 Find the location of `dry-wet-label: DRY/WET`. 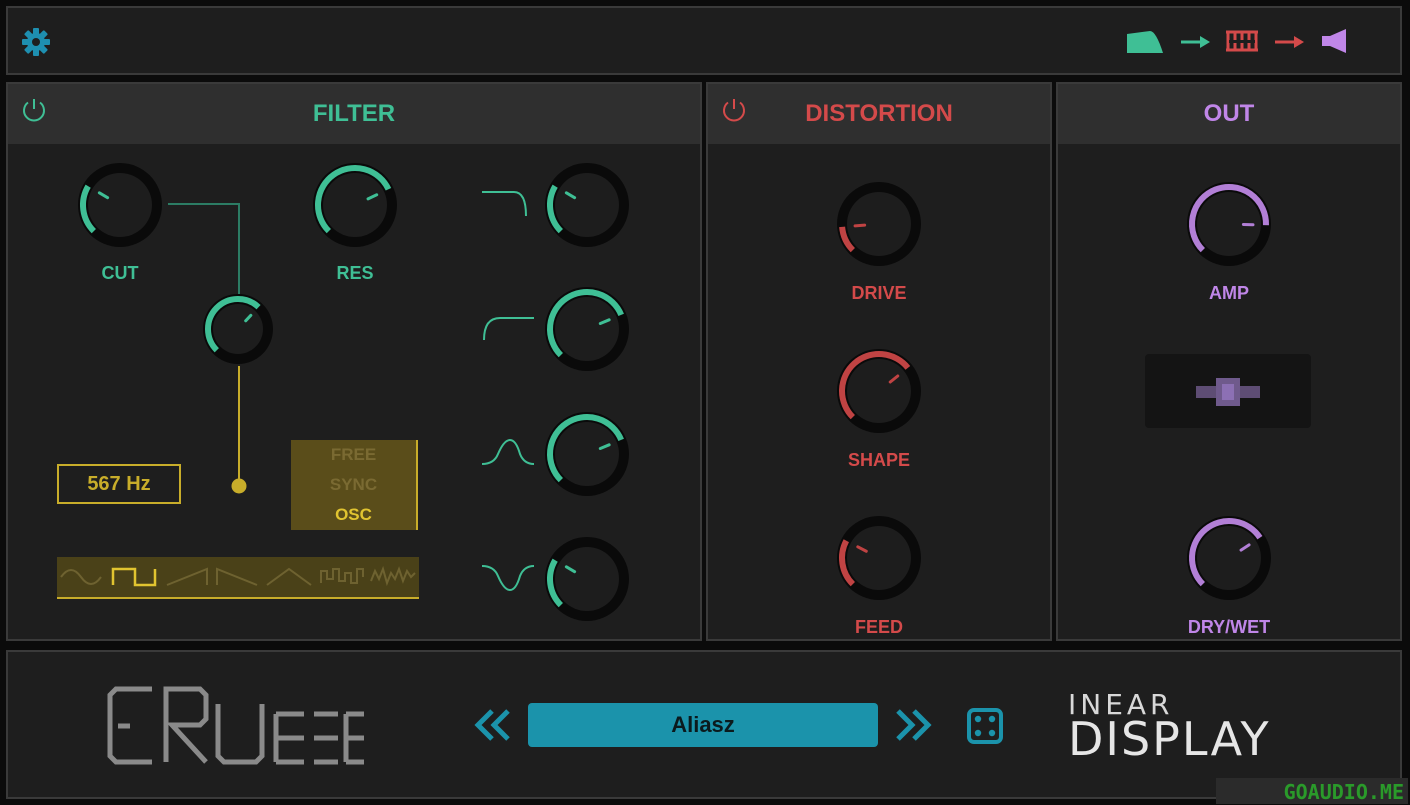

dry-wet-label: DRY/WET is located at coordinates (1229, 627).